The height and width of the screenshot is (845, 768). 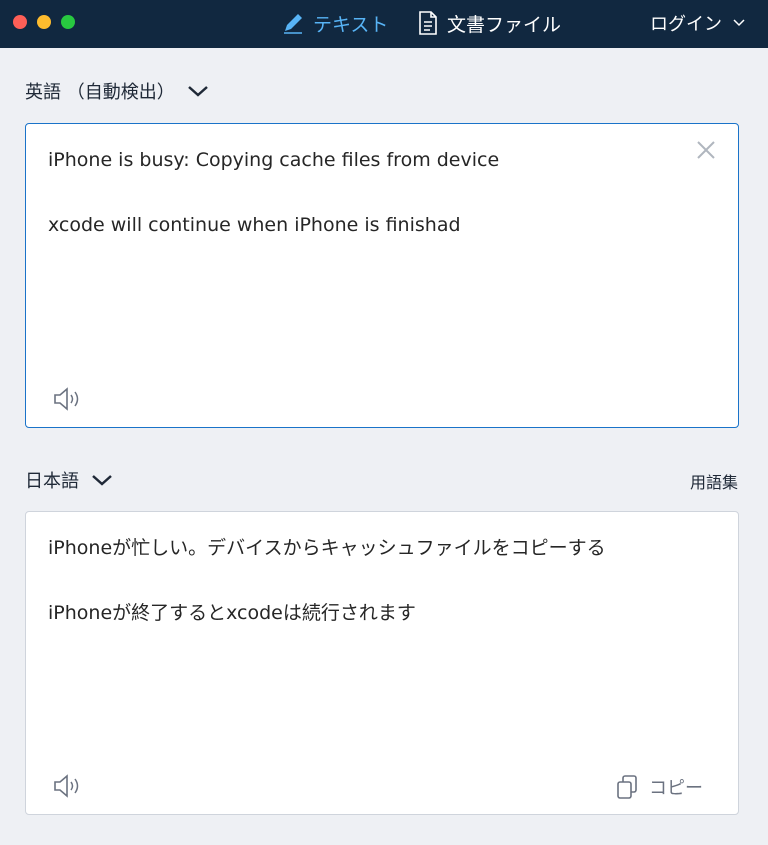 I want to click on minimize-window-button, so click(x=44, y=22).